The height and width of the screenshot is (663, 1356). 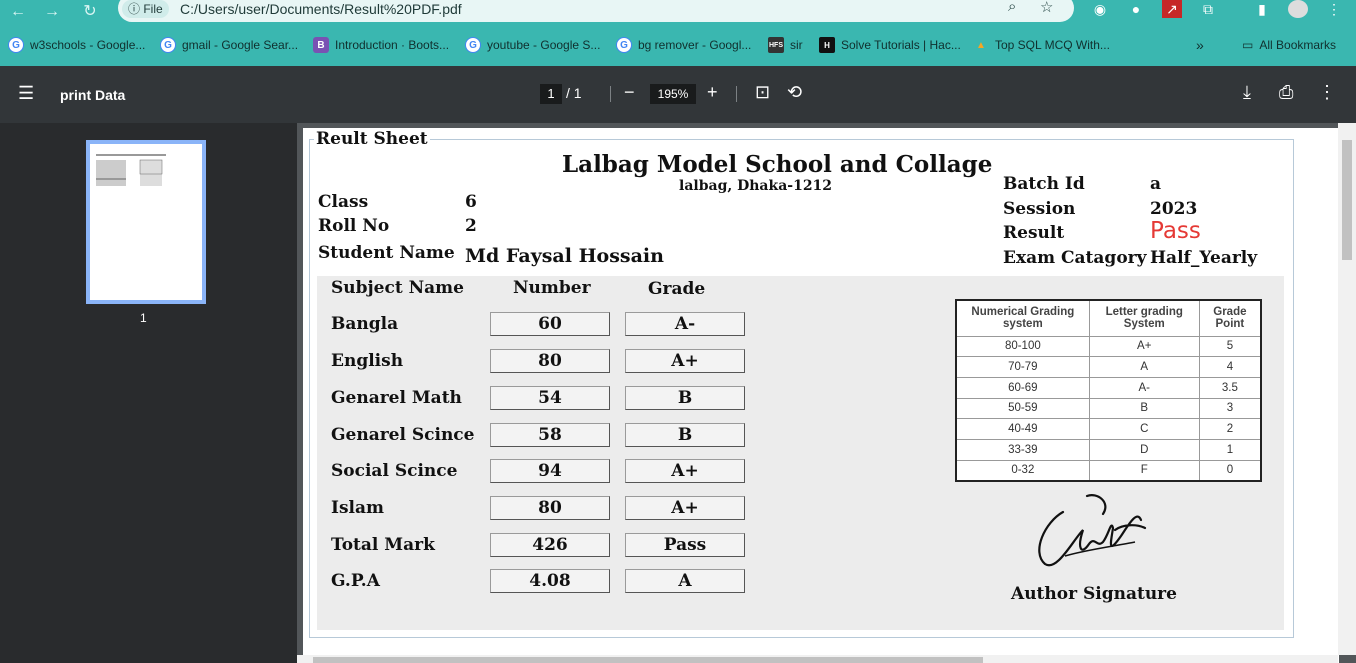 What do you see at coordinates (1144, 450) in the screenshot?
I see `grading-cell: D` at bounding box center [1144, 450].